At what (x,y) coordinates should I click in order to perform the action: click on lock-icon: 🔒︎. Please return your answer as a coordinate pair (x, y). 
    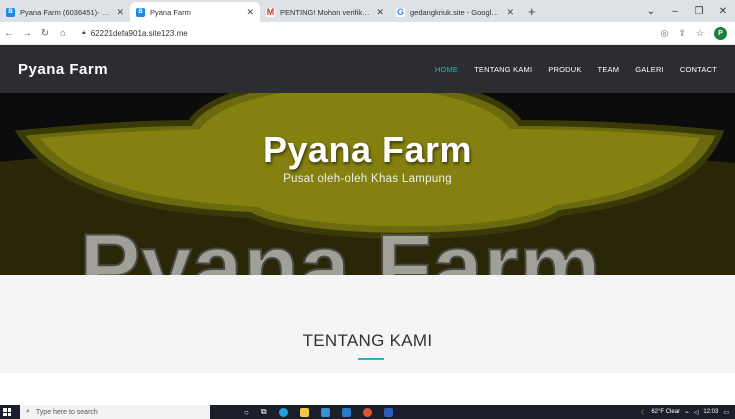
    Looking at the image, I should click on (84, 32).